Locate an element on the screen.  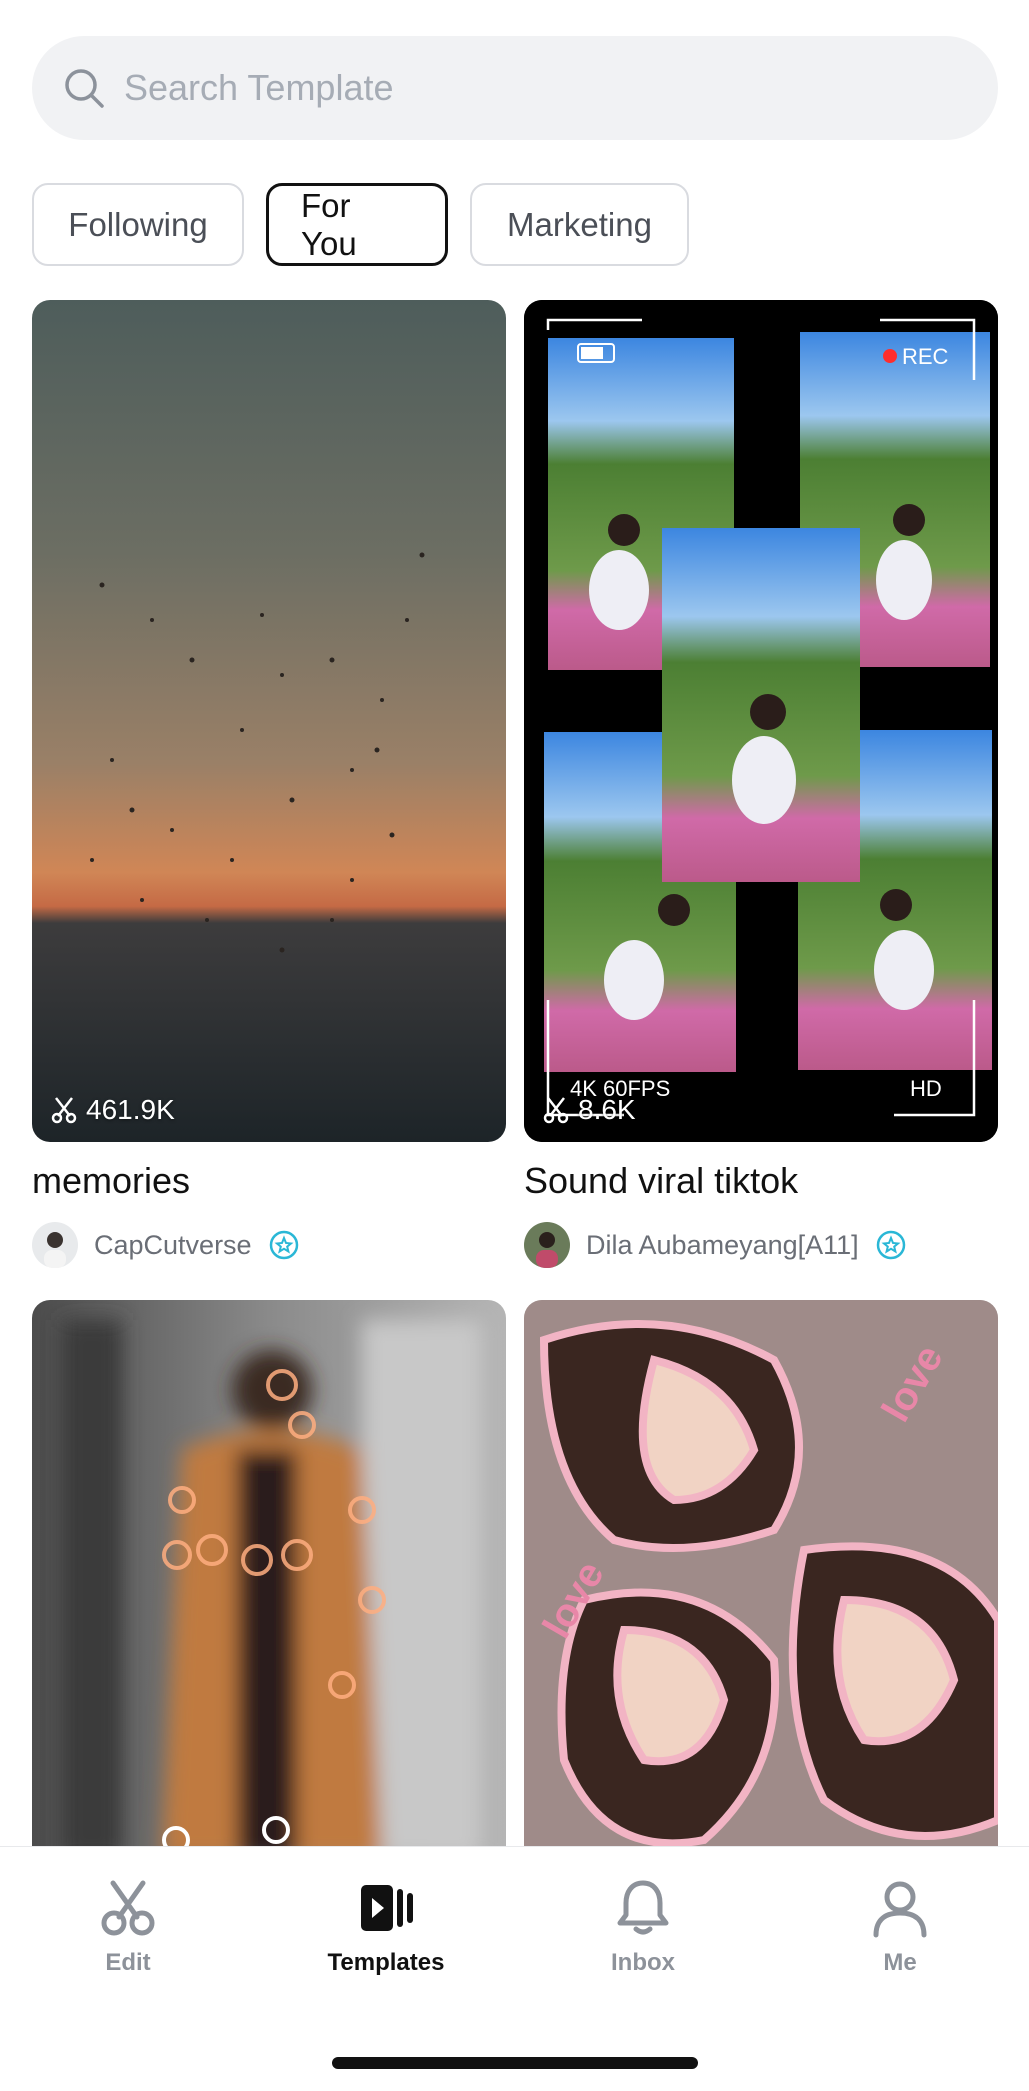
home-indicator is located at coordinates (515, 2063).